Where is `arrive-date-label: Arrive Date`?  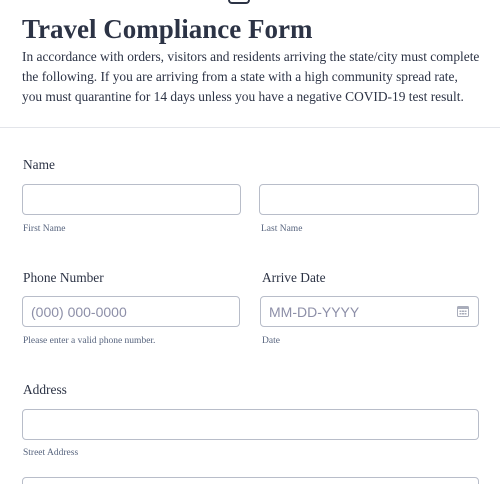 arrive-date-label: Arrive Date is located at coordinates (294, 277).